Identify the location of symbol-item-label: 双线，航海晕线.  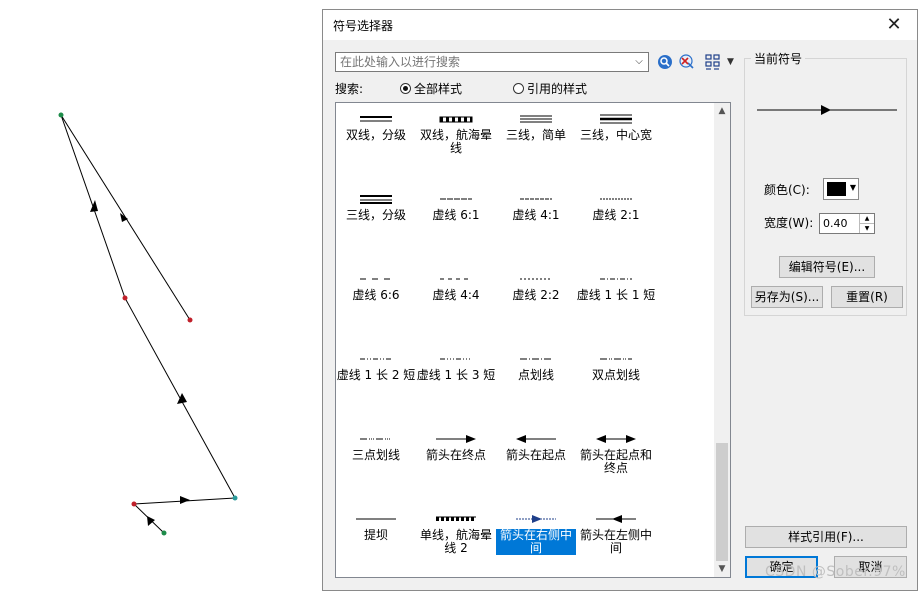
(455, 141).